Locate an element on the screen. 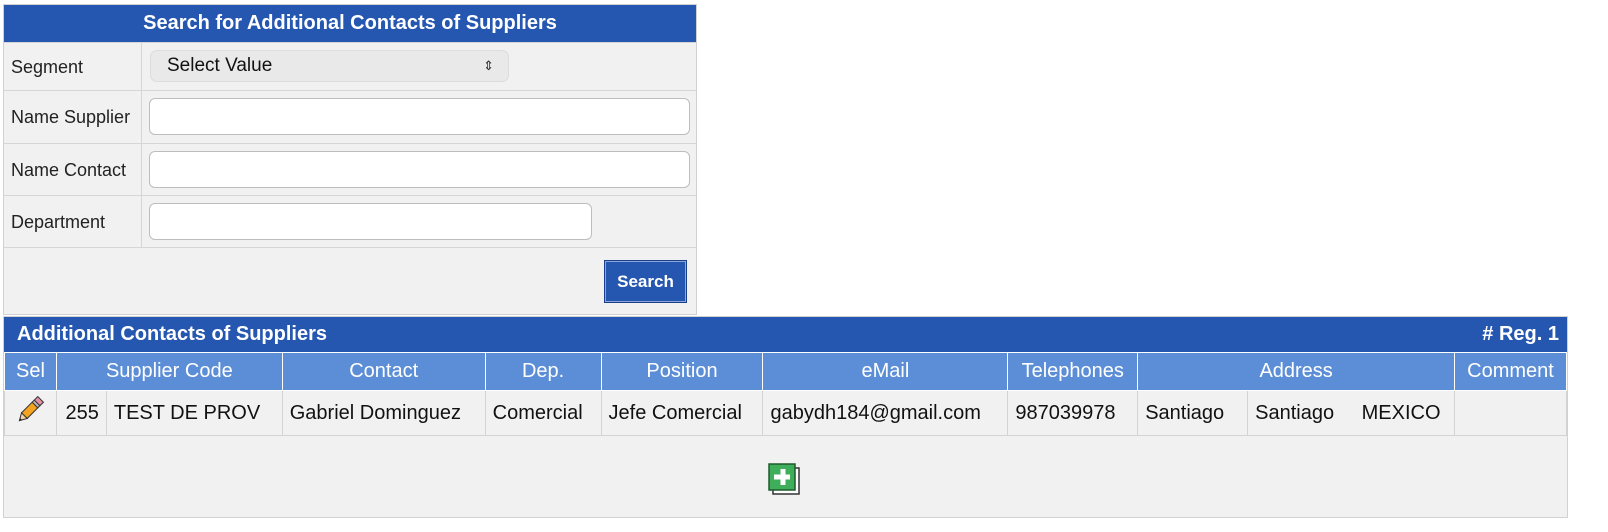 This screenshot has width=1608, height=532. chevron-up-down-icon: ⇕ is located at coordinates (488, 65).